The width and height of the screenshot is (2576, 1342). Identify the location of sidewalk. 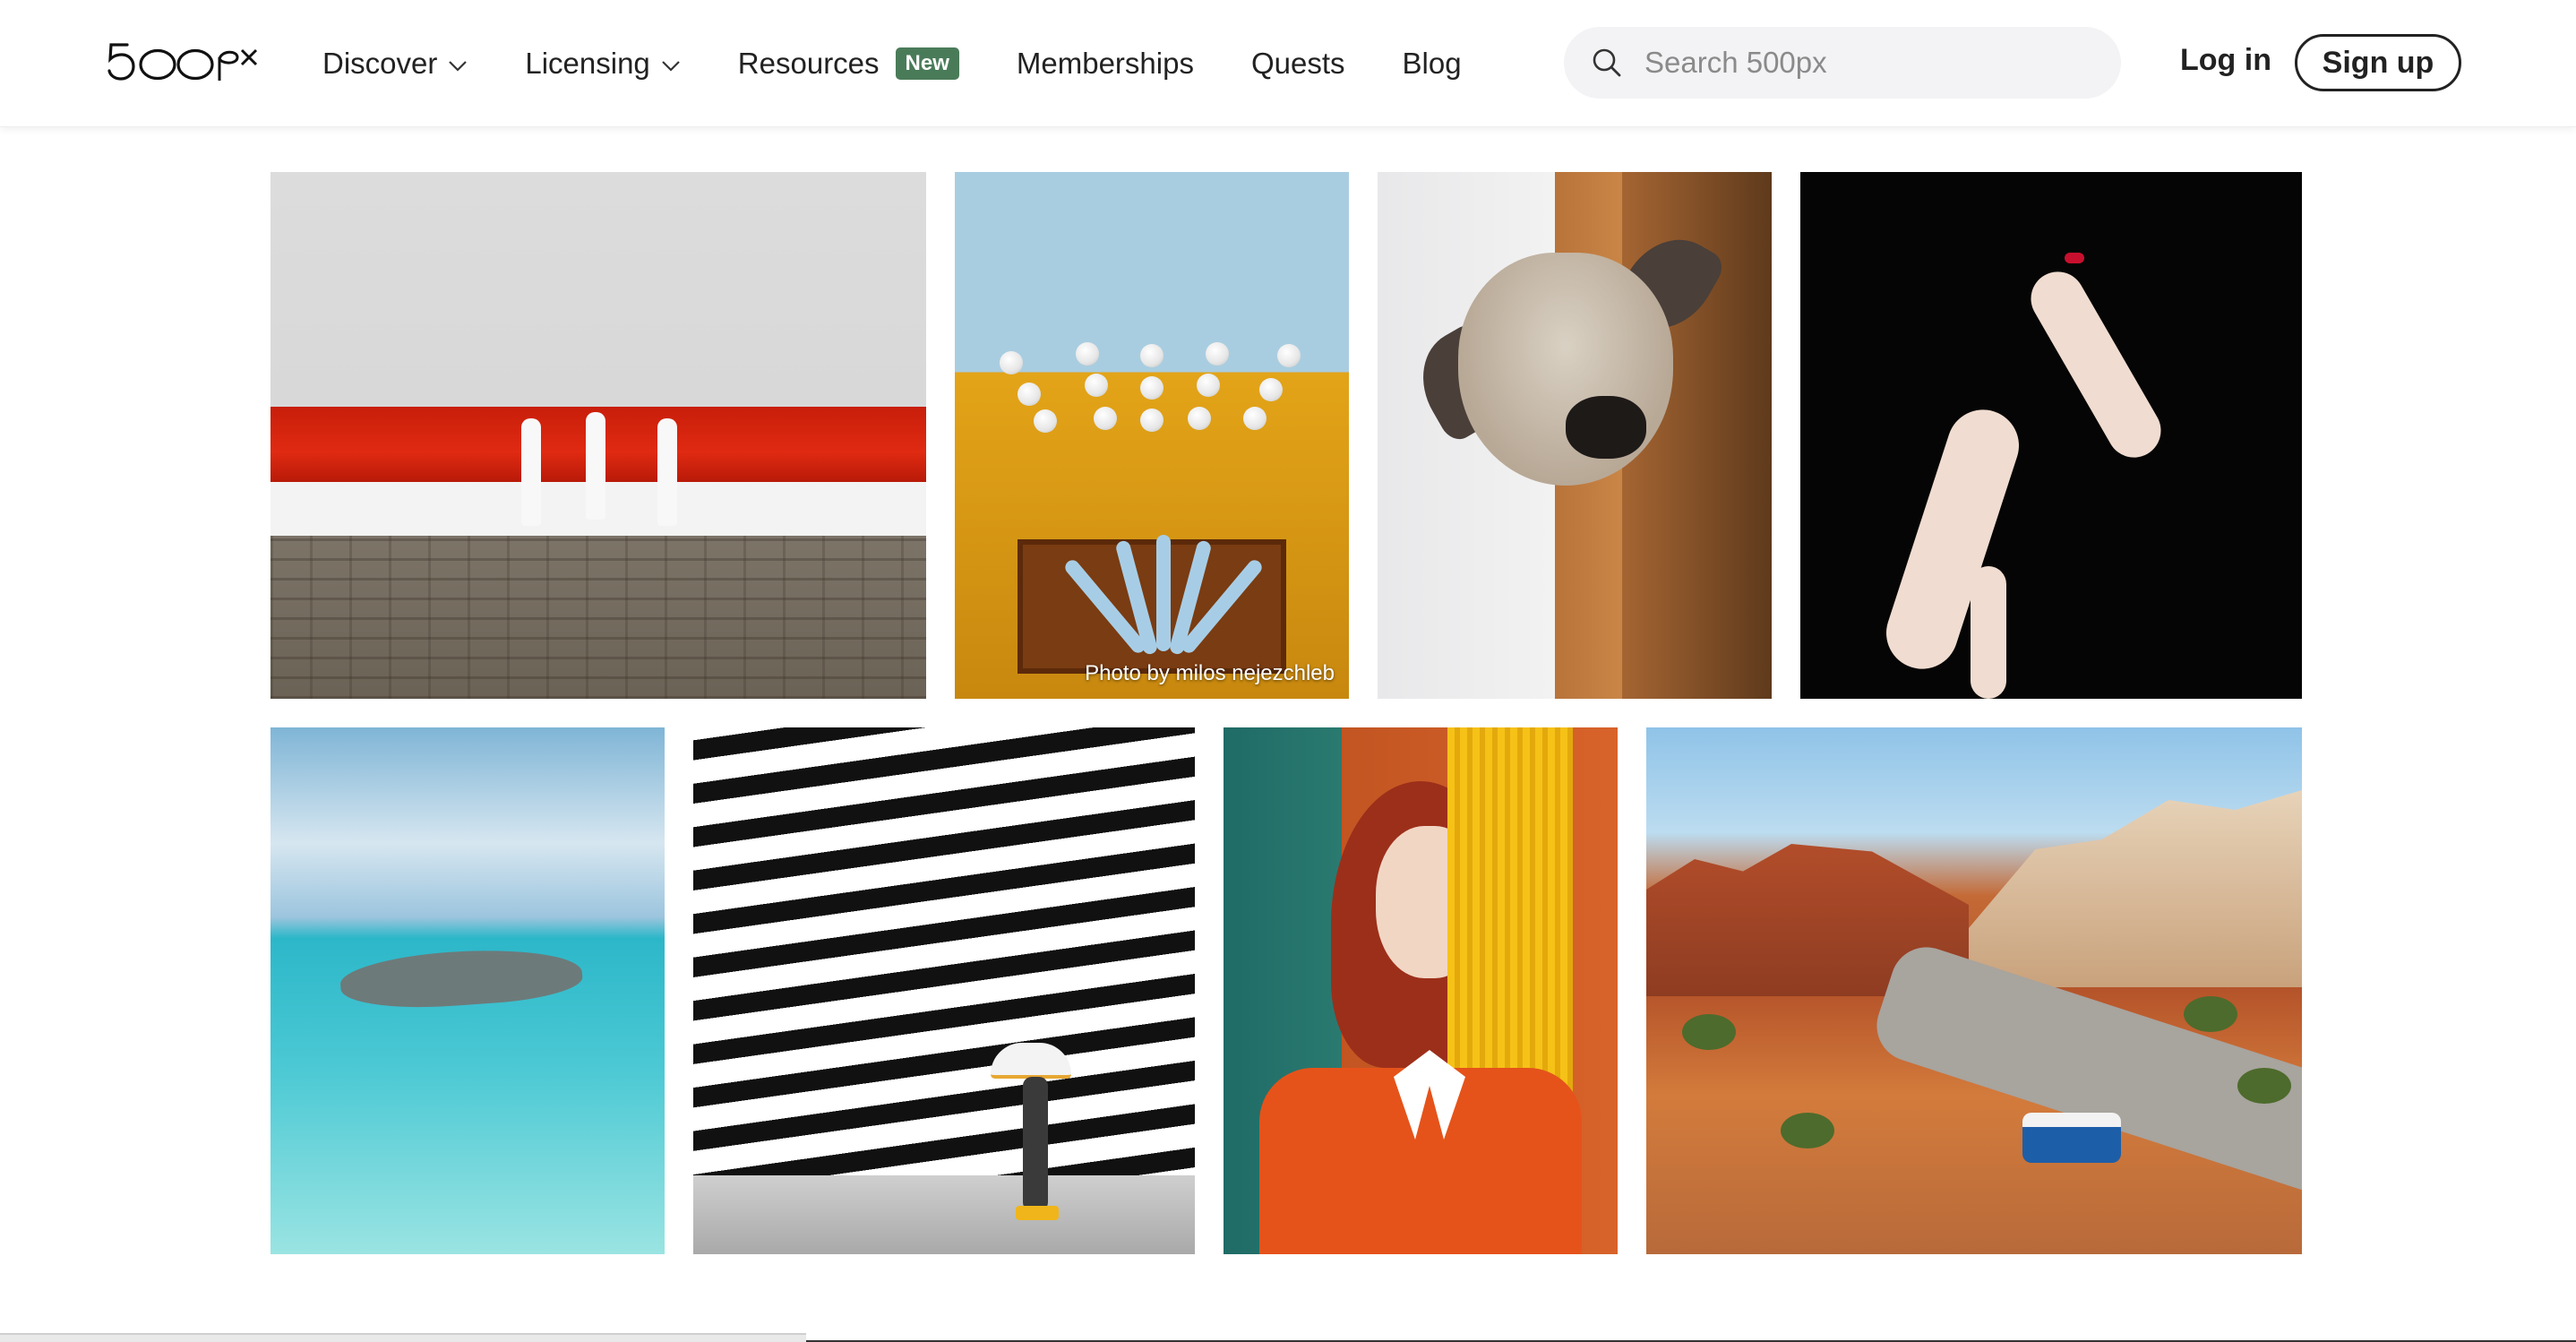
(944, 1214).